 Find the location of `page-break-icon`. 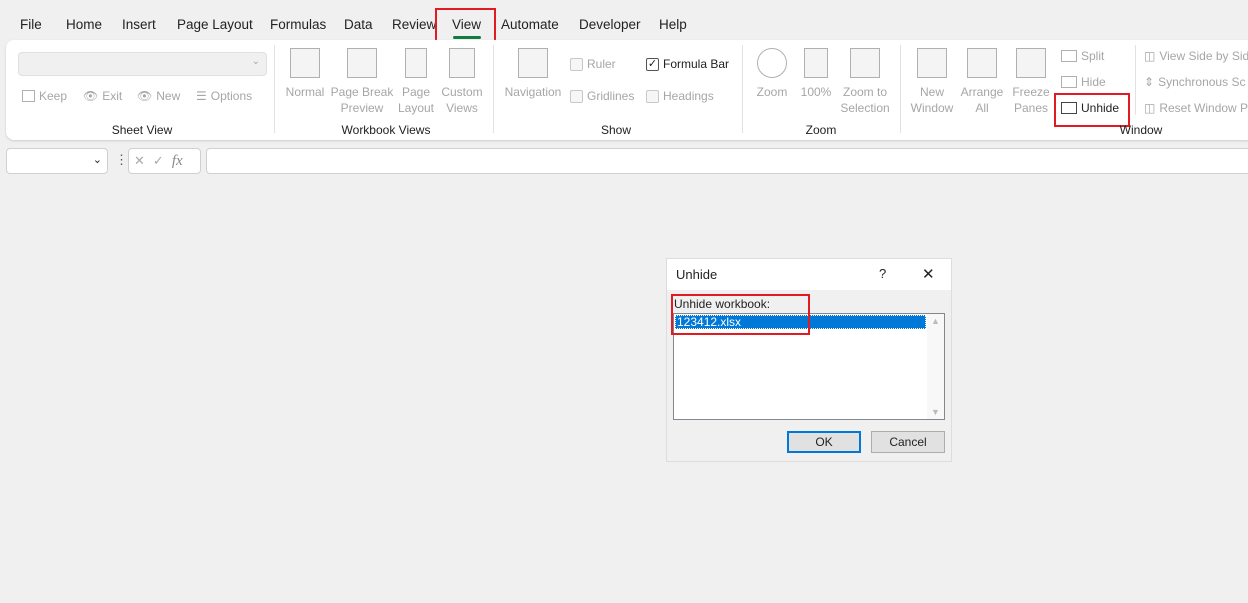

page-break-icon is located at coordinates (362, 63).